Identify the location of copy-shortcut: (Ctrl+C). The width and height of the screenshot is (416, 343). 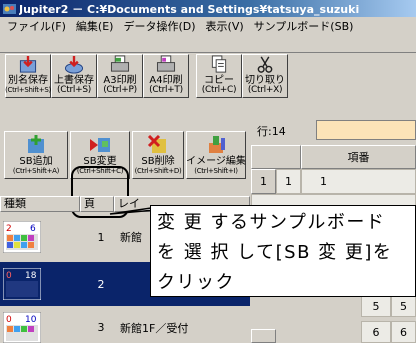
(219, 90).